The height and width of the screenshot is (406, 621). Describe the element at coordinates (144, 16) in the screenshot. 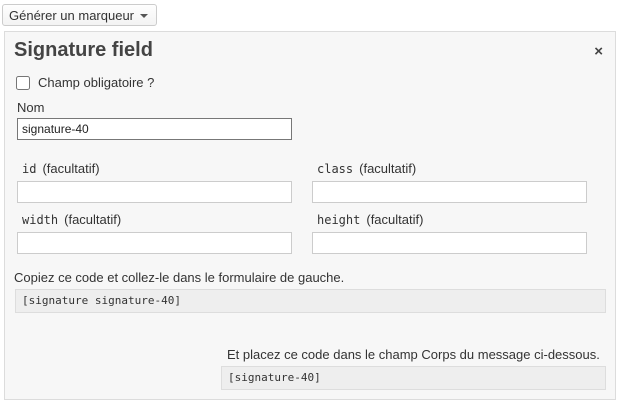

I see `caret-down-icon` at that location.